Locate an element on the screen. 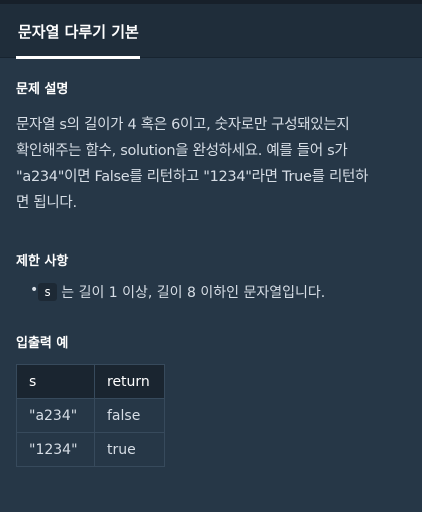 The height and width of the screenshot is (512, 422). column-header-s: s is located at coordinates (55, 381).